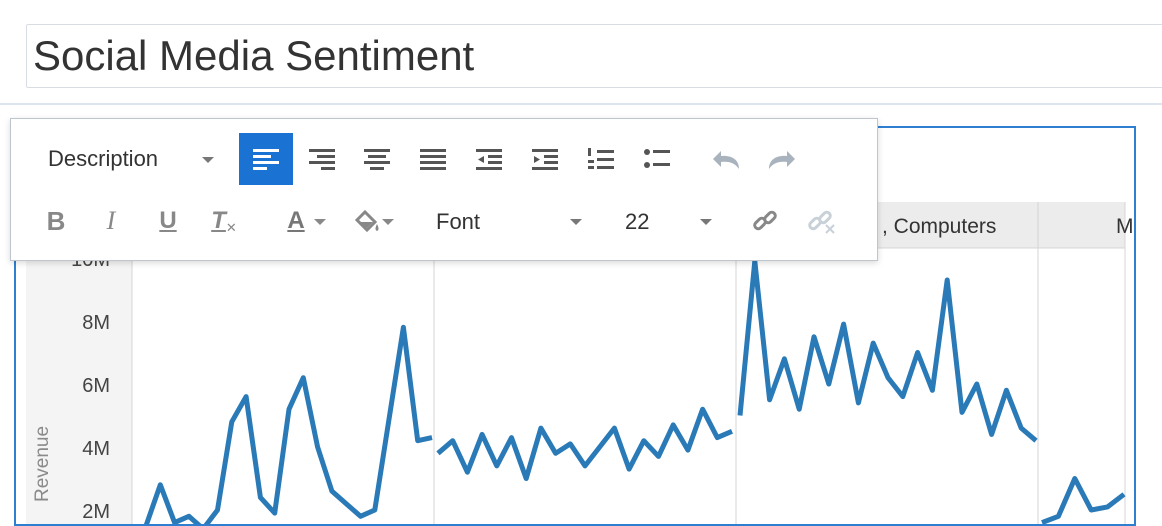 This screenshot has width=1162, height=526. I want to click on unlink-icon, so click(821, 222).